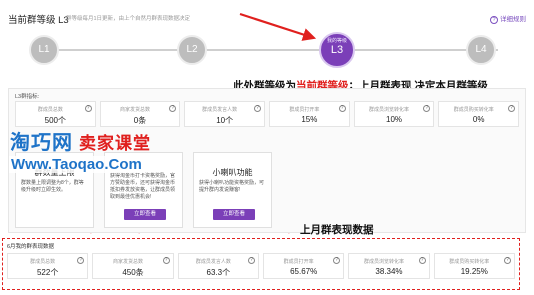 The image size is (534, 295). I want to click on metric-value: 10%, so click(394, 119).